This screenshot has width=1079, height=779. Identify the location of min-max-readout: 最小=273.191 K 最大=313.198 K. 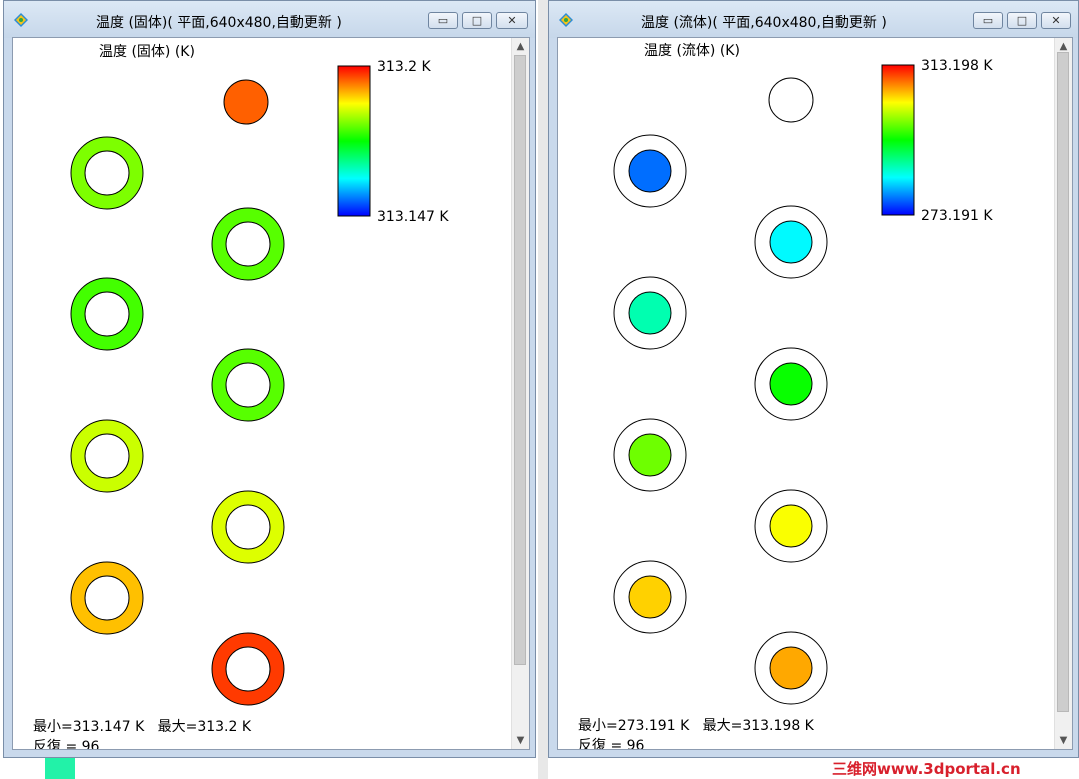
(696, 726).